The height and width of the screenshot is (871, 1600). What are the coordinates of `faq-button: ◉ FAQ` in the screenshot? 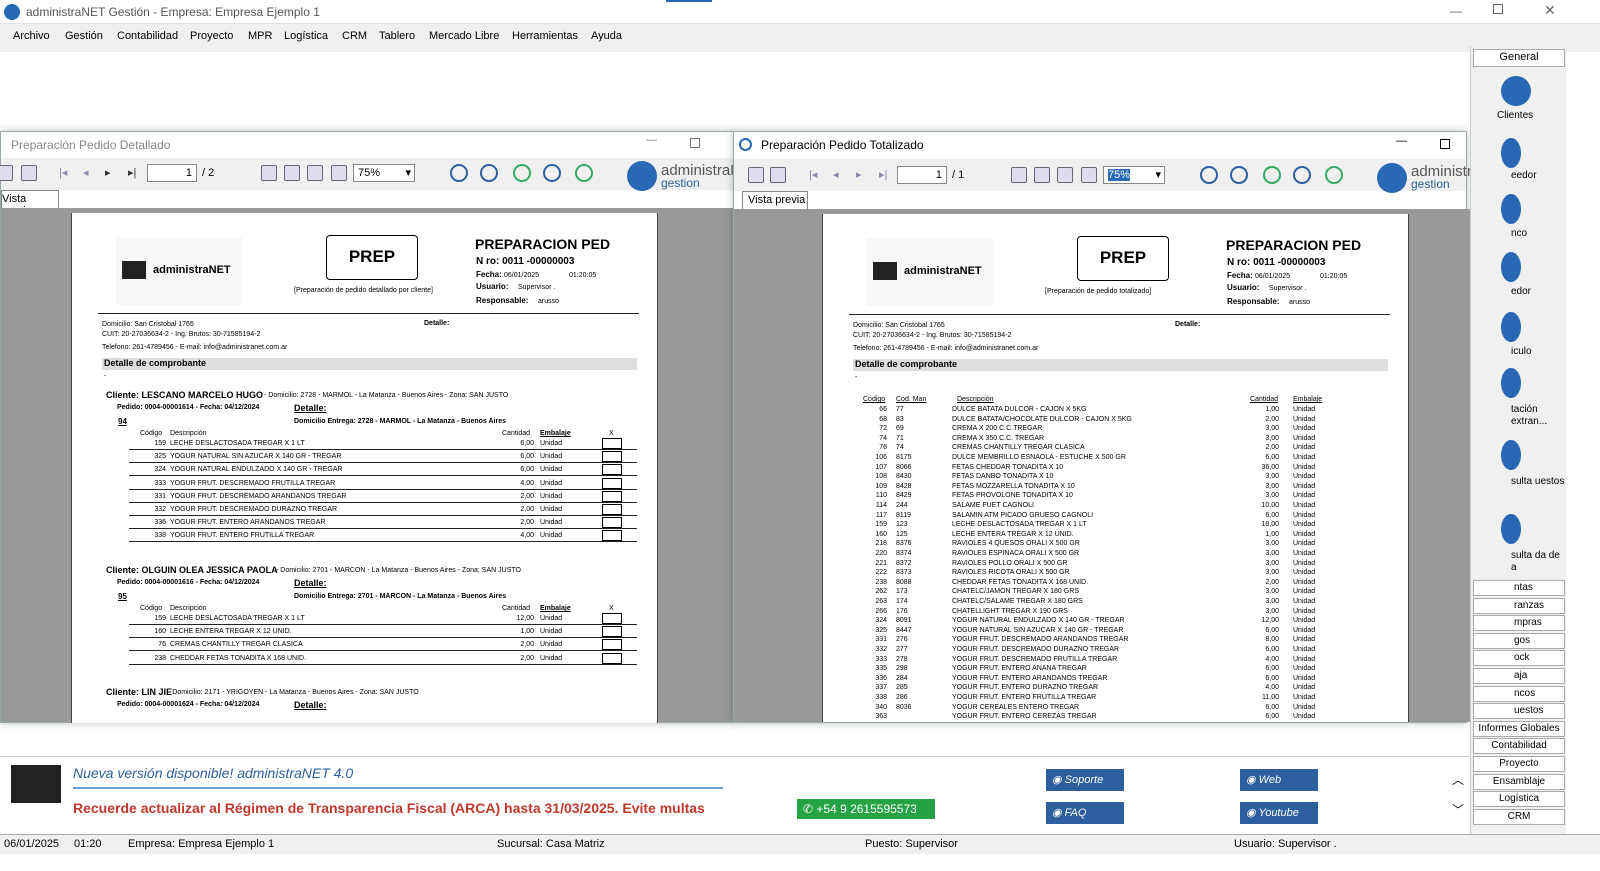 It's located at (1085, 813).